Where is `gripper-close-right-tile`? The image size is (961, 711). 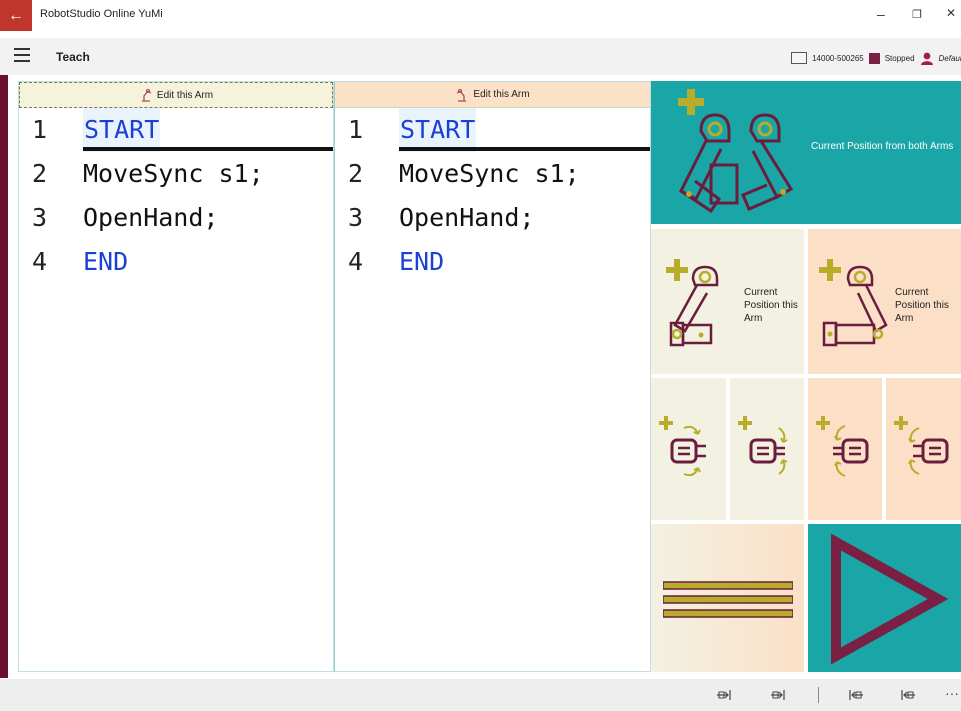 gripper-close-right-tile is located at coordinates (923, 449).